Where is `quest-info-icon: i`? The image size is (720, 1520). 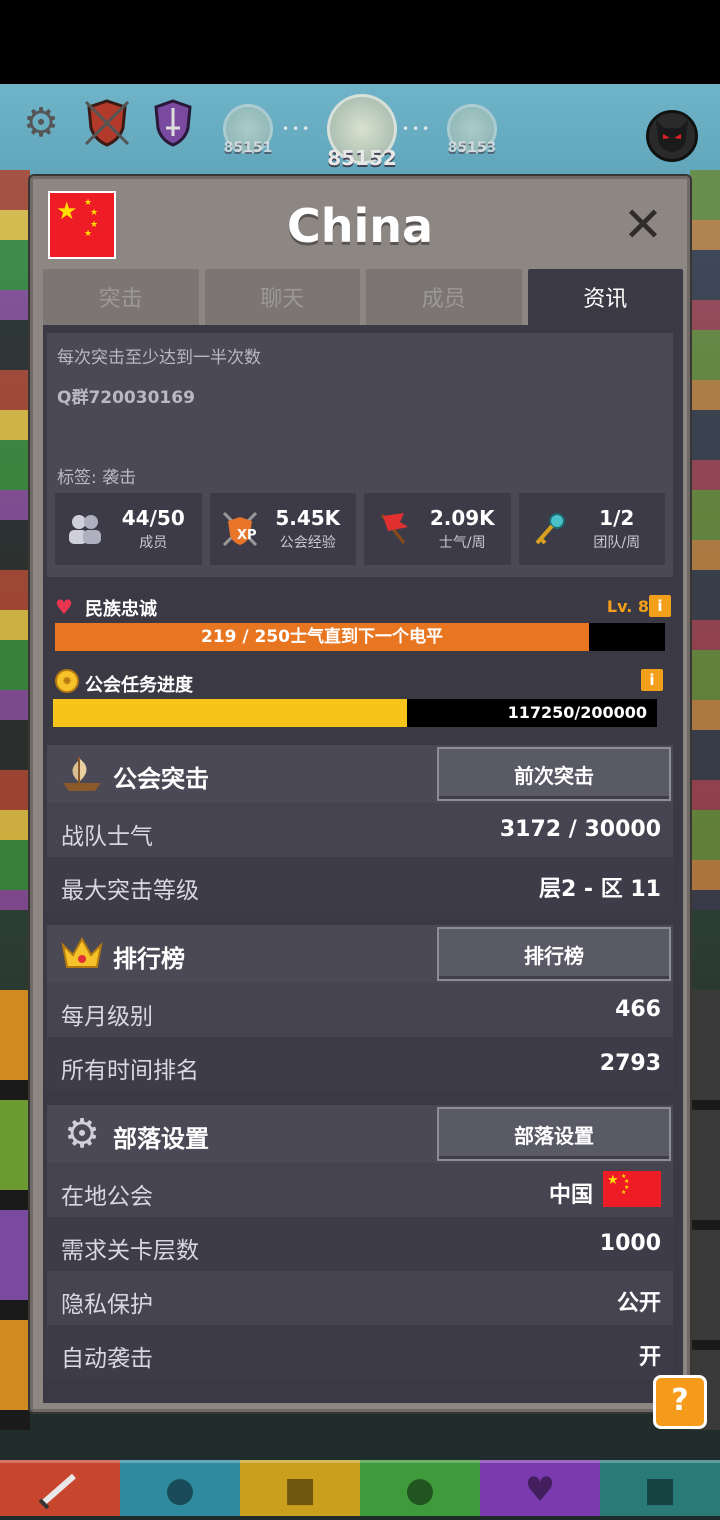 quest-info-icon: i is located at coordinates (652, 680).